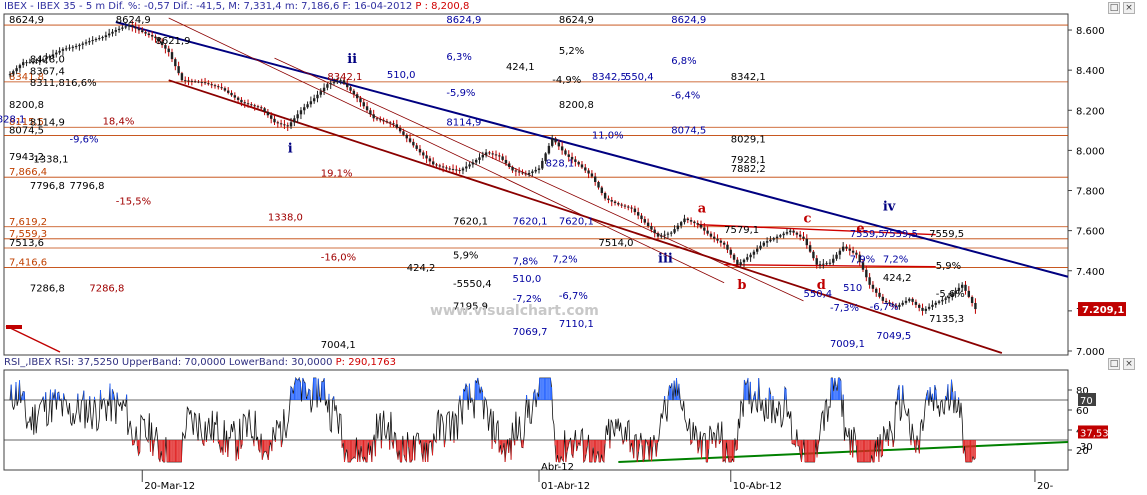 The image size is (1147, 495). Describe the element at coordinates (571, 51) in the screenshot. I see `annotation-26: 5,2%` at that location.